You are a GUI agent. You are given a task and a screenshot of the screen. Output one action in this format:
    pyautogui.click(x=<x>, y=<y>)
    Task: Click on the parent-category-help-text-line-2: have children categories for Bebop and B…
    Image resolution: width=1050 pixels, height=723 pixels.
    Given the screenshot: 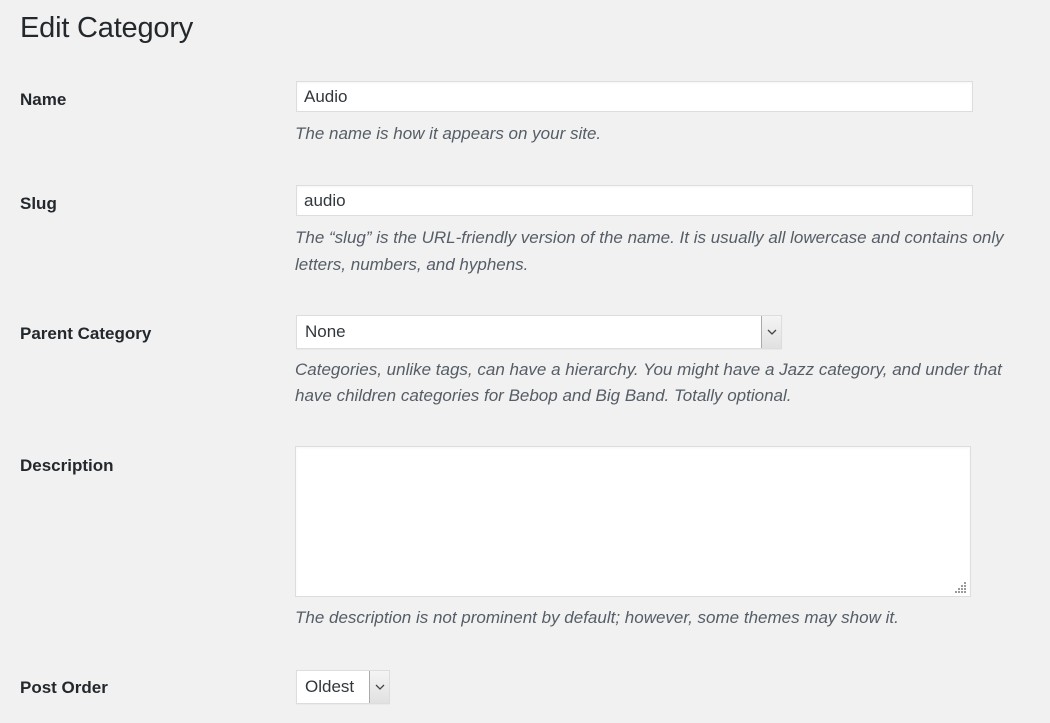 What is the action you would take?
    pyautogui.click(x=543, y=395)
    